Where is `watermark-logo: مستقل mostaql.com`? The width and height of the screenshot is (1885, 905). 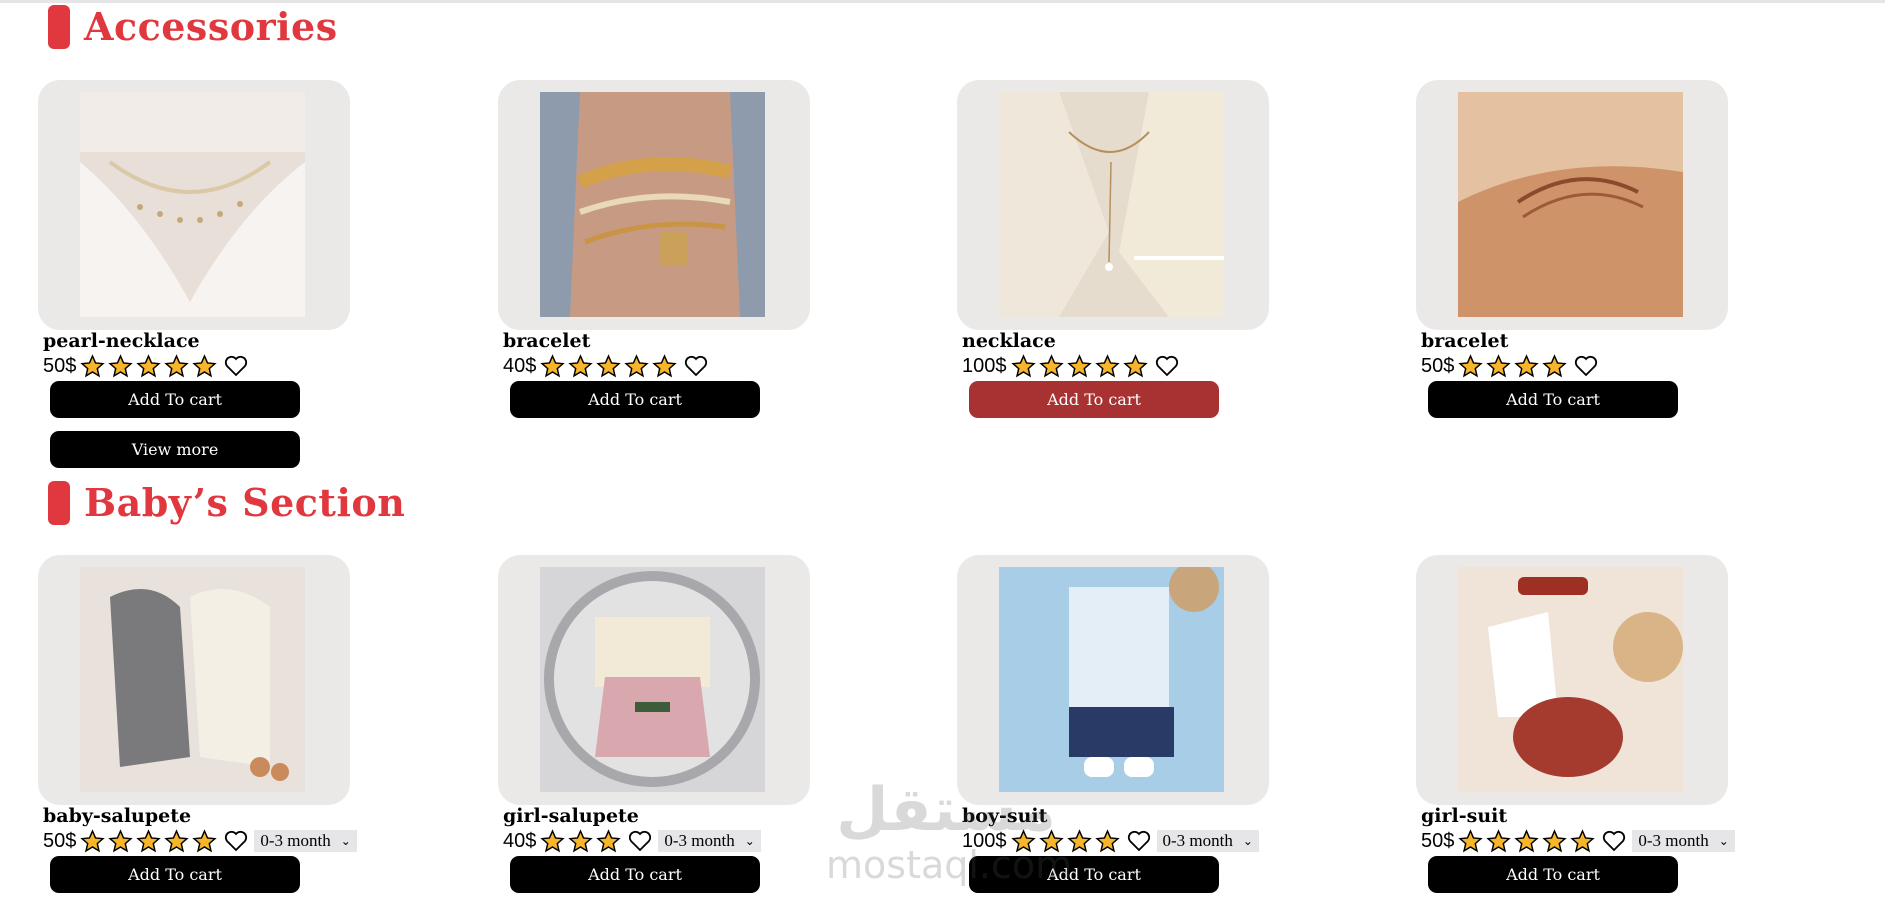 watermark-logo: مستقل mostaql.com is located at coordinates (949, 835).